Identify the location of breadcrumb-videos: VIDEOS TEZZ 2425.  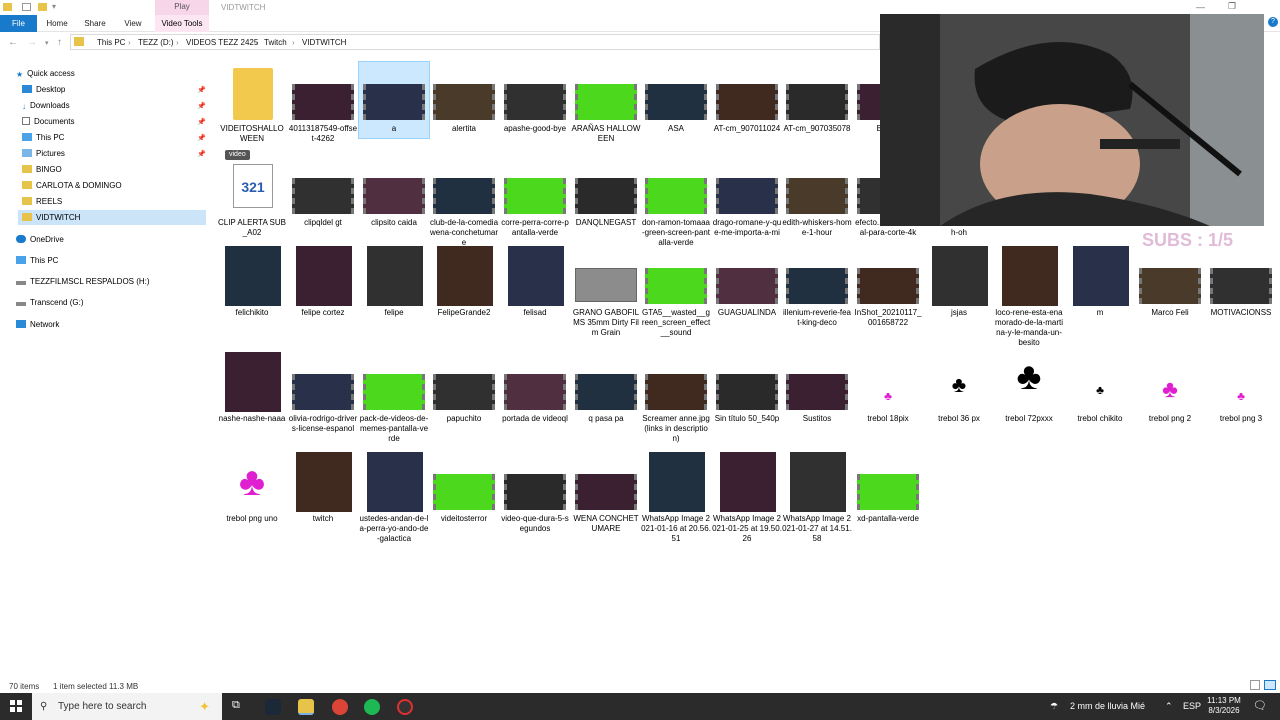
(222, 42).